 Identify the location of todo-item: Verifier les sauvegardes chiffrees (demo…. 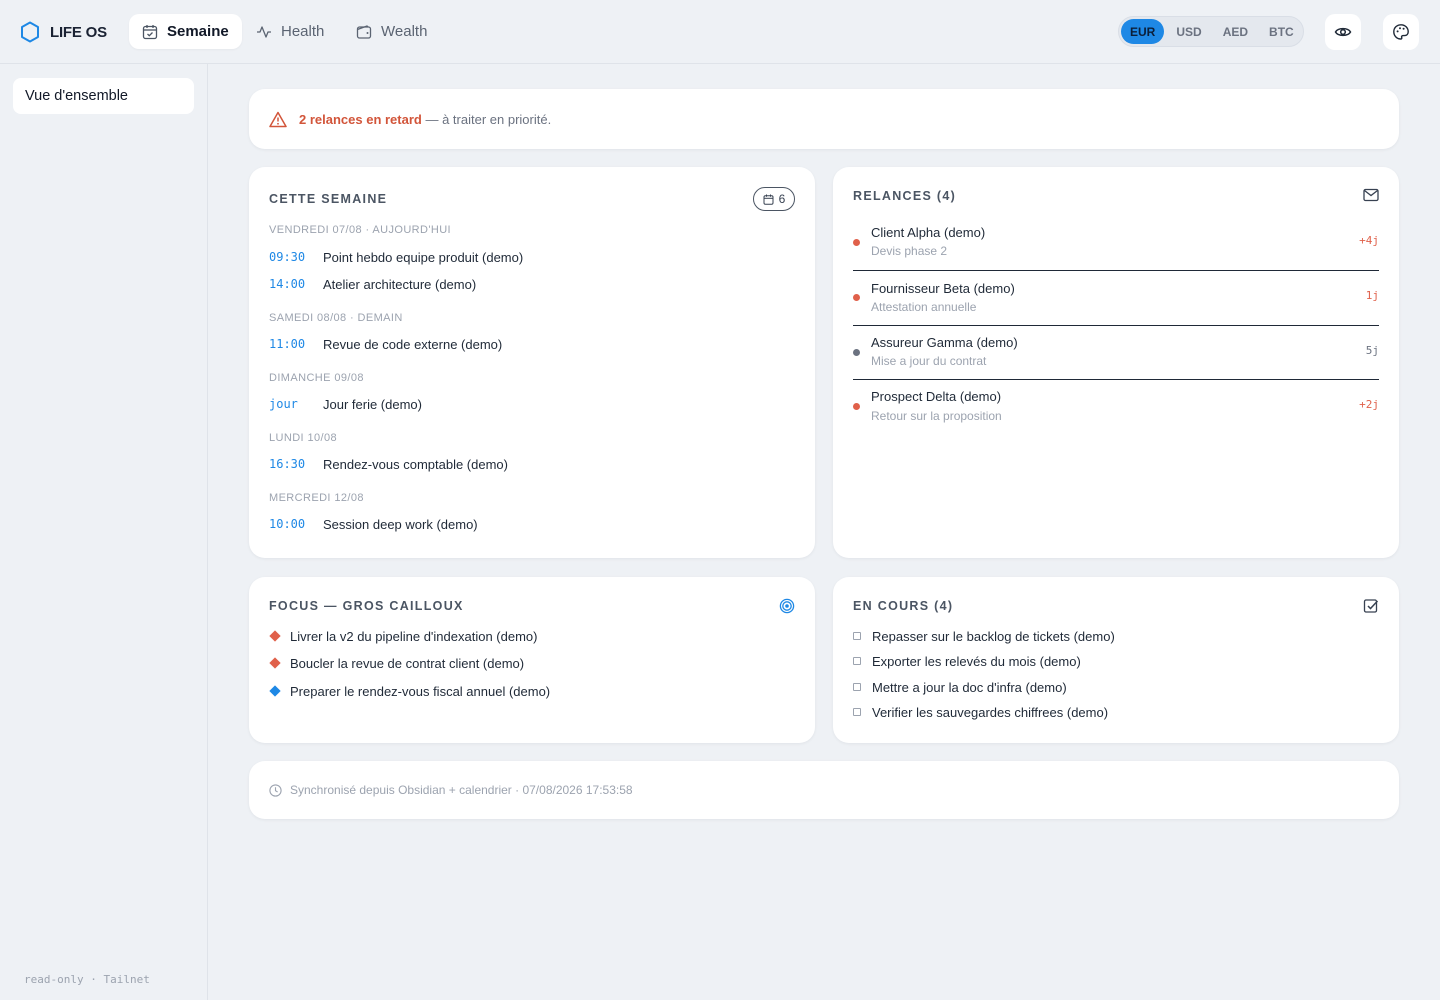
(980, 712).